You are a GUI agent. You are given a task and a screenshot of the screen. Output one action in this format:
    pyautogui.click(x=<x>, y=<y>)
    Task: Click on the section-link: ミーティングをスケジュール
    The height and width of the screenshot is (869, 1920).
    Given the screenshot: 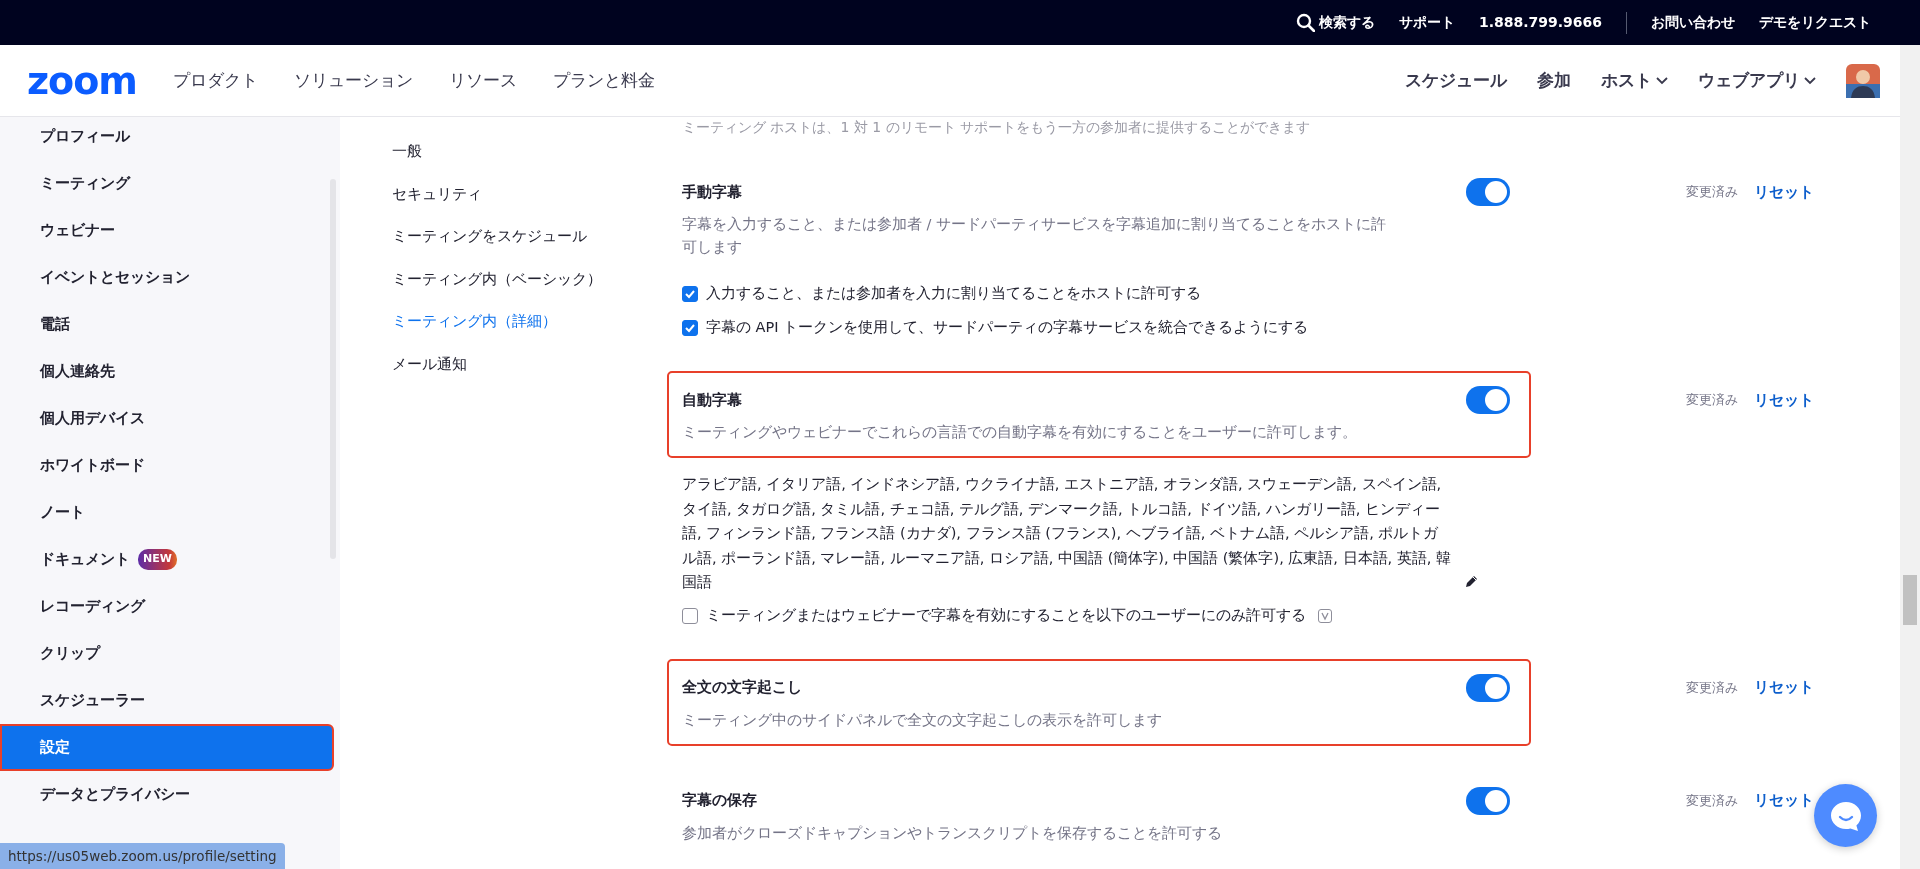 What is the action you would take?
    pyautogui.click(x=529, y=236)
    